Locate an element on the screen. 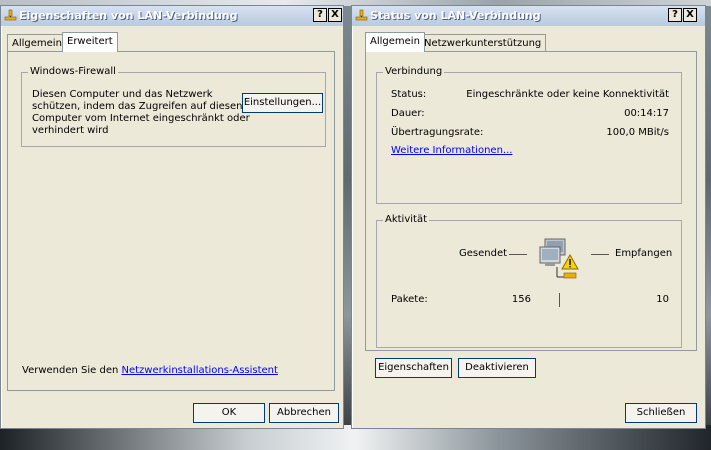 This screenshot has width=711, height=450. firewall-text-line: Diesen Computer und das Netzwerk is located at coordinates (122, 94).